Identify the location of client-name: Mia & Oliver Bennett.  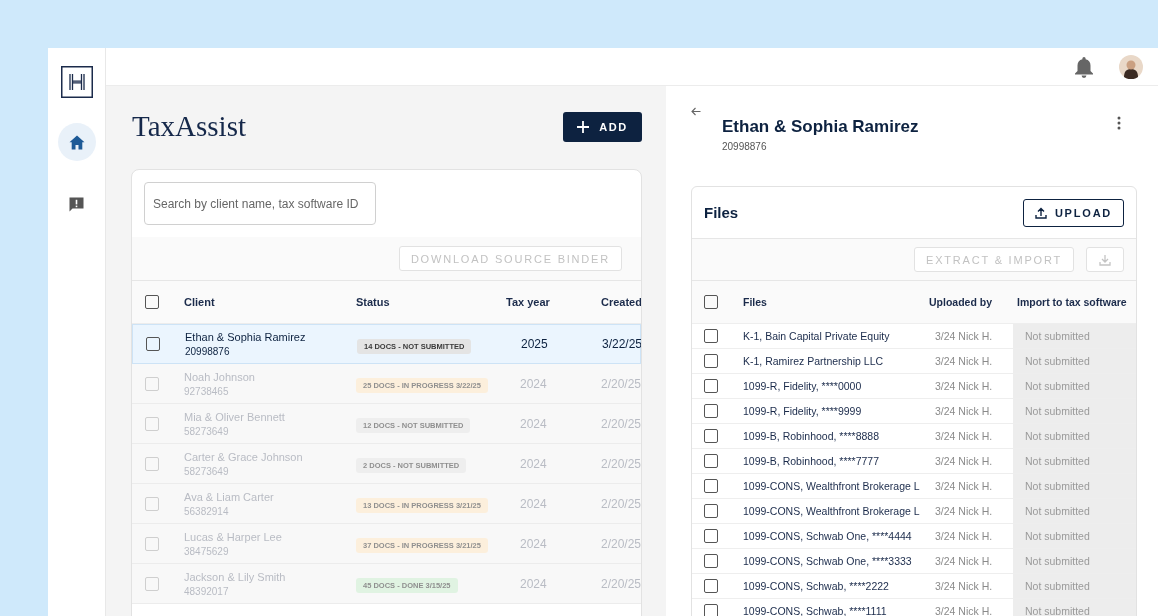
(235, 416).